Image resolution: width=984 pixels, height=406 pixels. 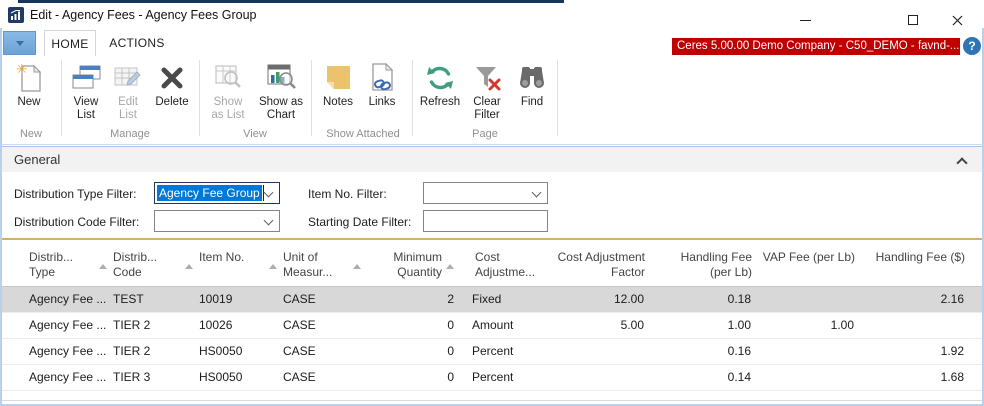 I want to click on delete-button: Delete, so click(x=172, y=83).